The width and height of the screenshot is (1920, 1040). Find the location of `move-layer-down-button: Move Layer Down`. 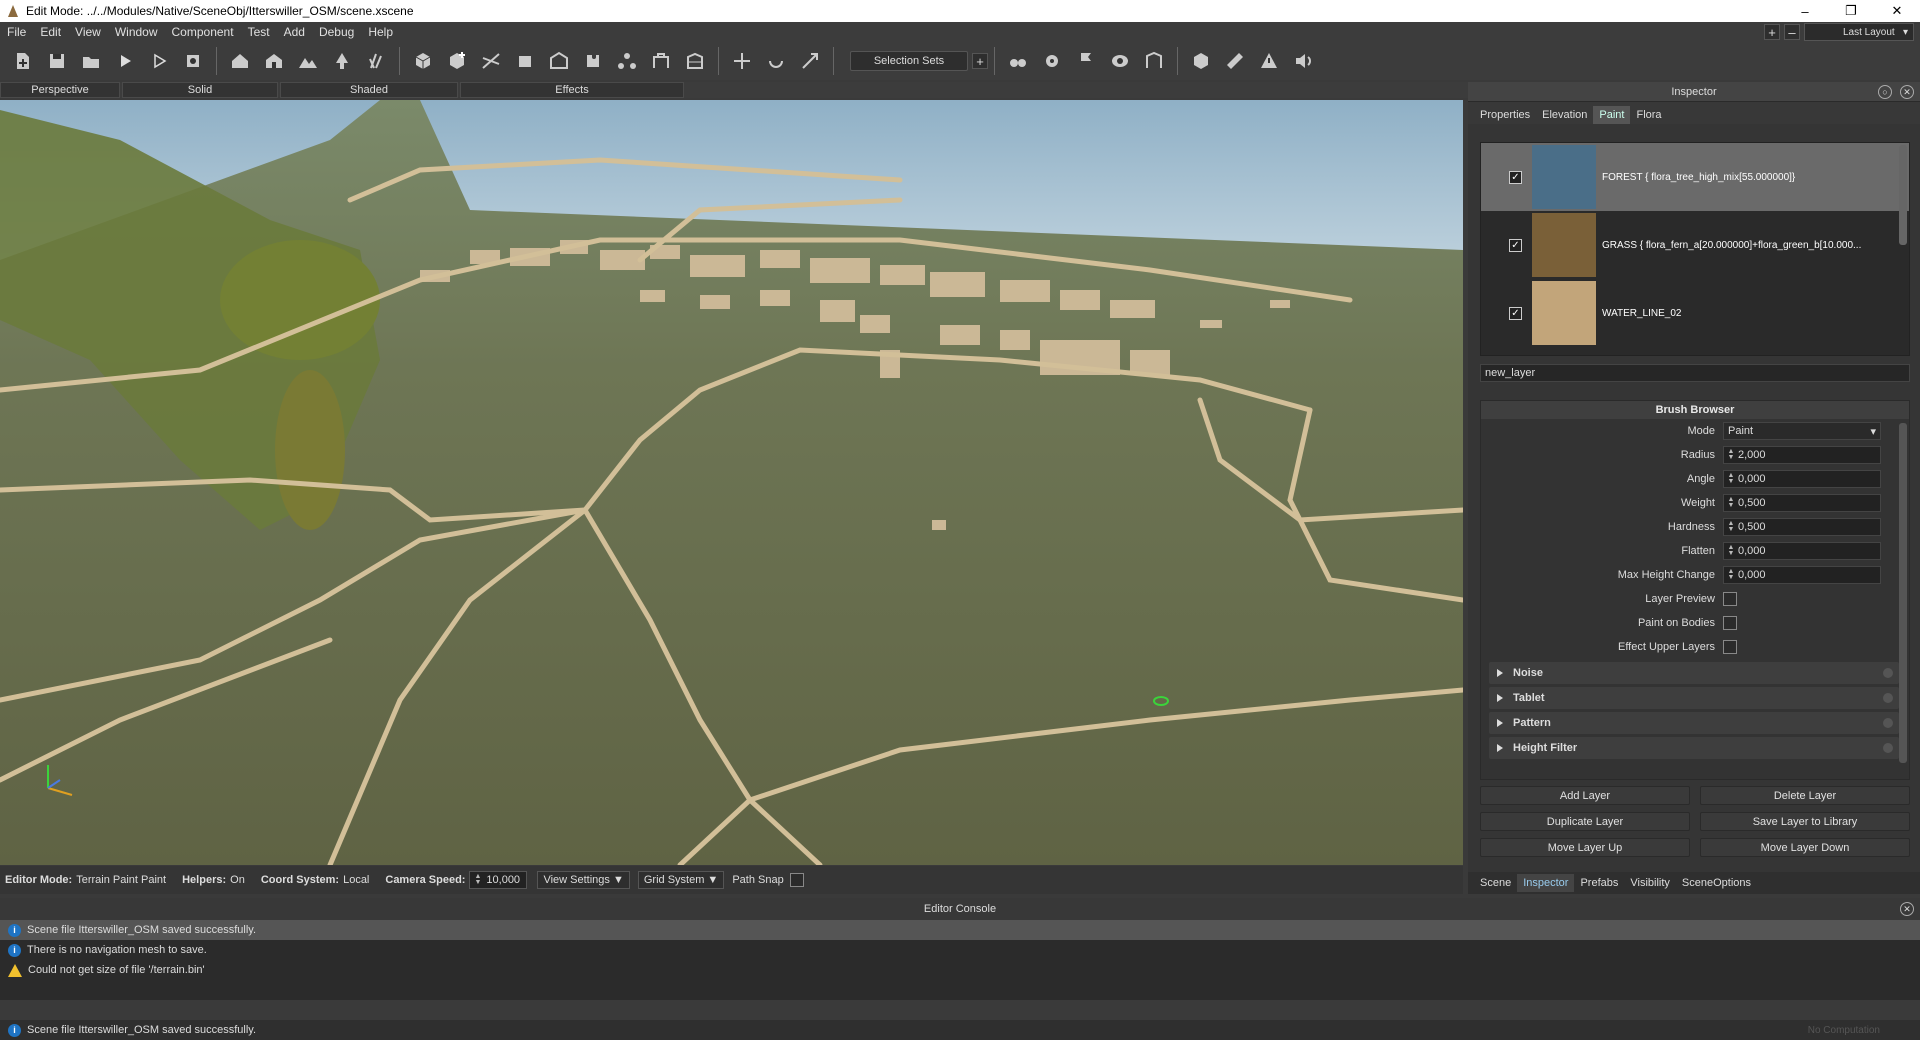

move-layer-down-button: Move Layer Down is located at coordinates (1805, 847).